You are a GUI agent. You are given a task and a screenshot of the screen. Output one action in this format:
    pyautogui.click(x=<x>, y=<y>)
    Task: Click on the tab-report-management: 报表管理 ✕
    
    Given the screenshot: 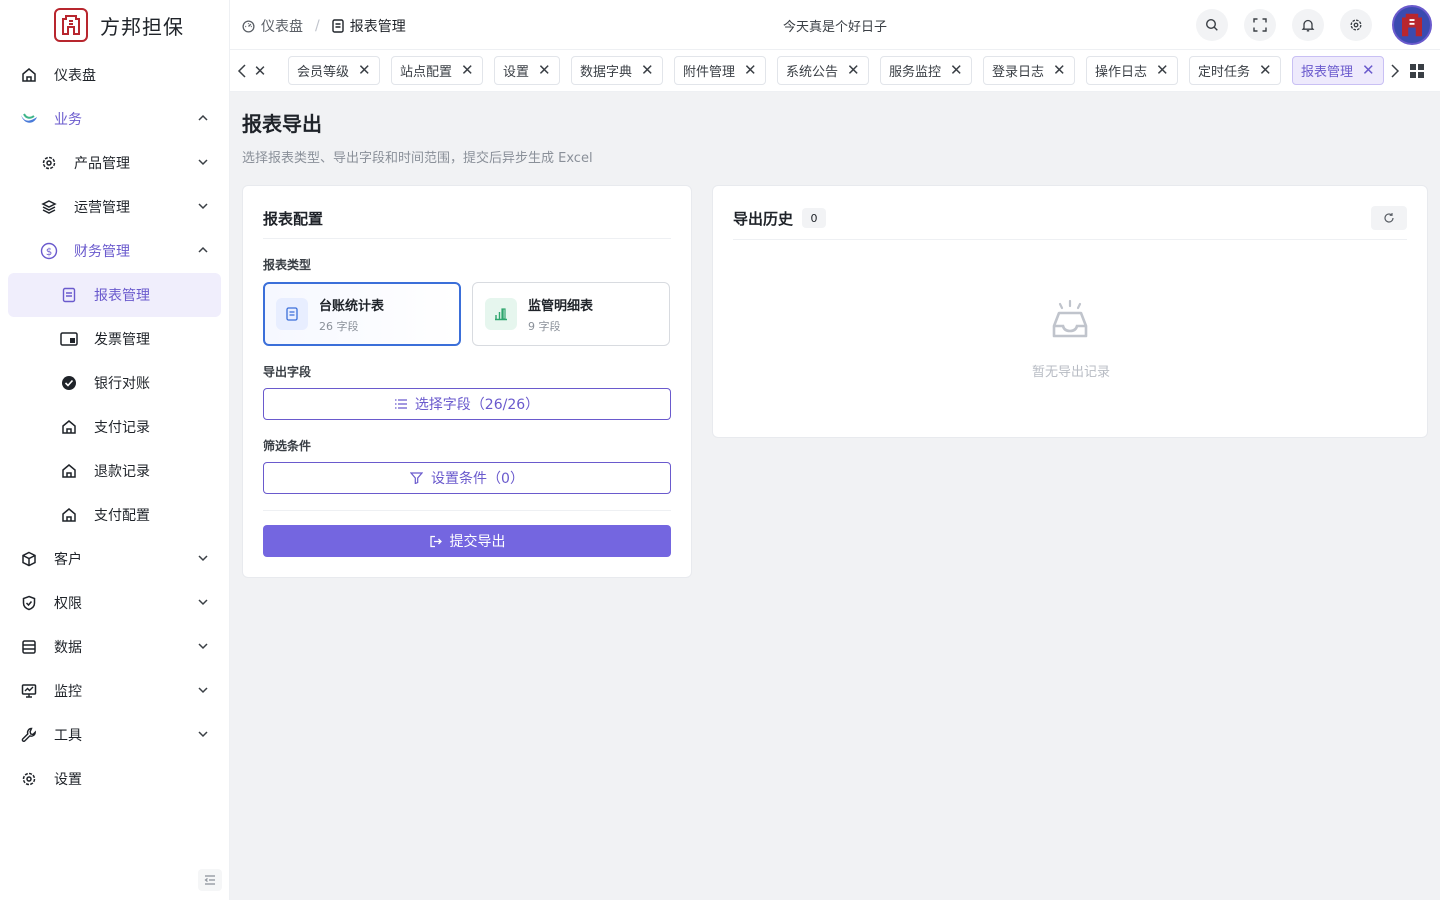 What is the action you would take?
    pyautogui.click(x=1338, y=70)
    